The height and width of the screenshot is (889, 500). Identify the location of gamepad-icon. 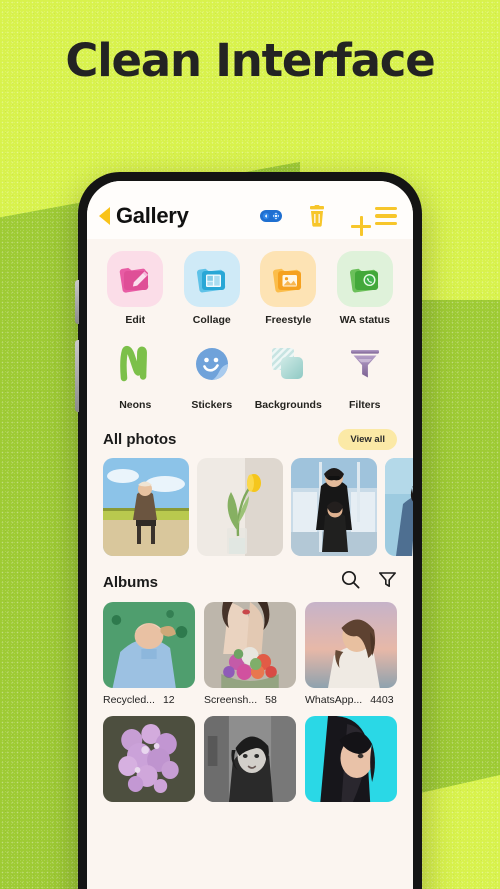
(271, 216).